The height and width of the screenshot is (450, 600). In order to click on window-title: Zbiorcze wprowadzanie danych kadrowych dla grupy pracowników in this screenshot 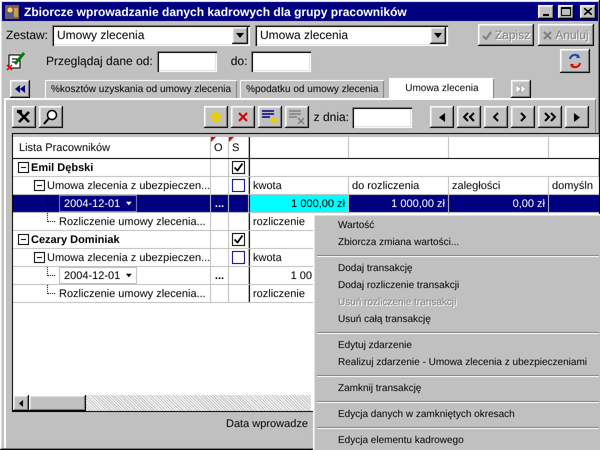, I will do `click(216, 11)`.